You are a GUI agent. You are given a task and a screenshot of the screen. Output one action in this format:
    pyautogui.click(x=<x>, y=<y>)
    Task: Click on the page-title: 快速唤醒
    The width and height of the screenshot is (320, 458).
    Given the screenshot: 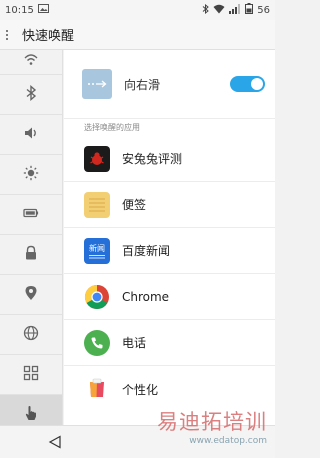 What is the action you would take?
    pyautogui.click(x=48, y=36)
    